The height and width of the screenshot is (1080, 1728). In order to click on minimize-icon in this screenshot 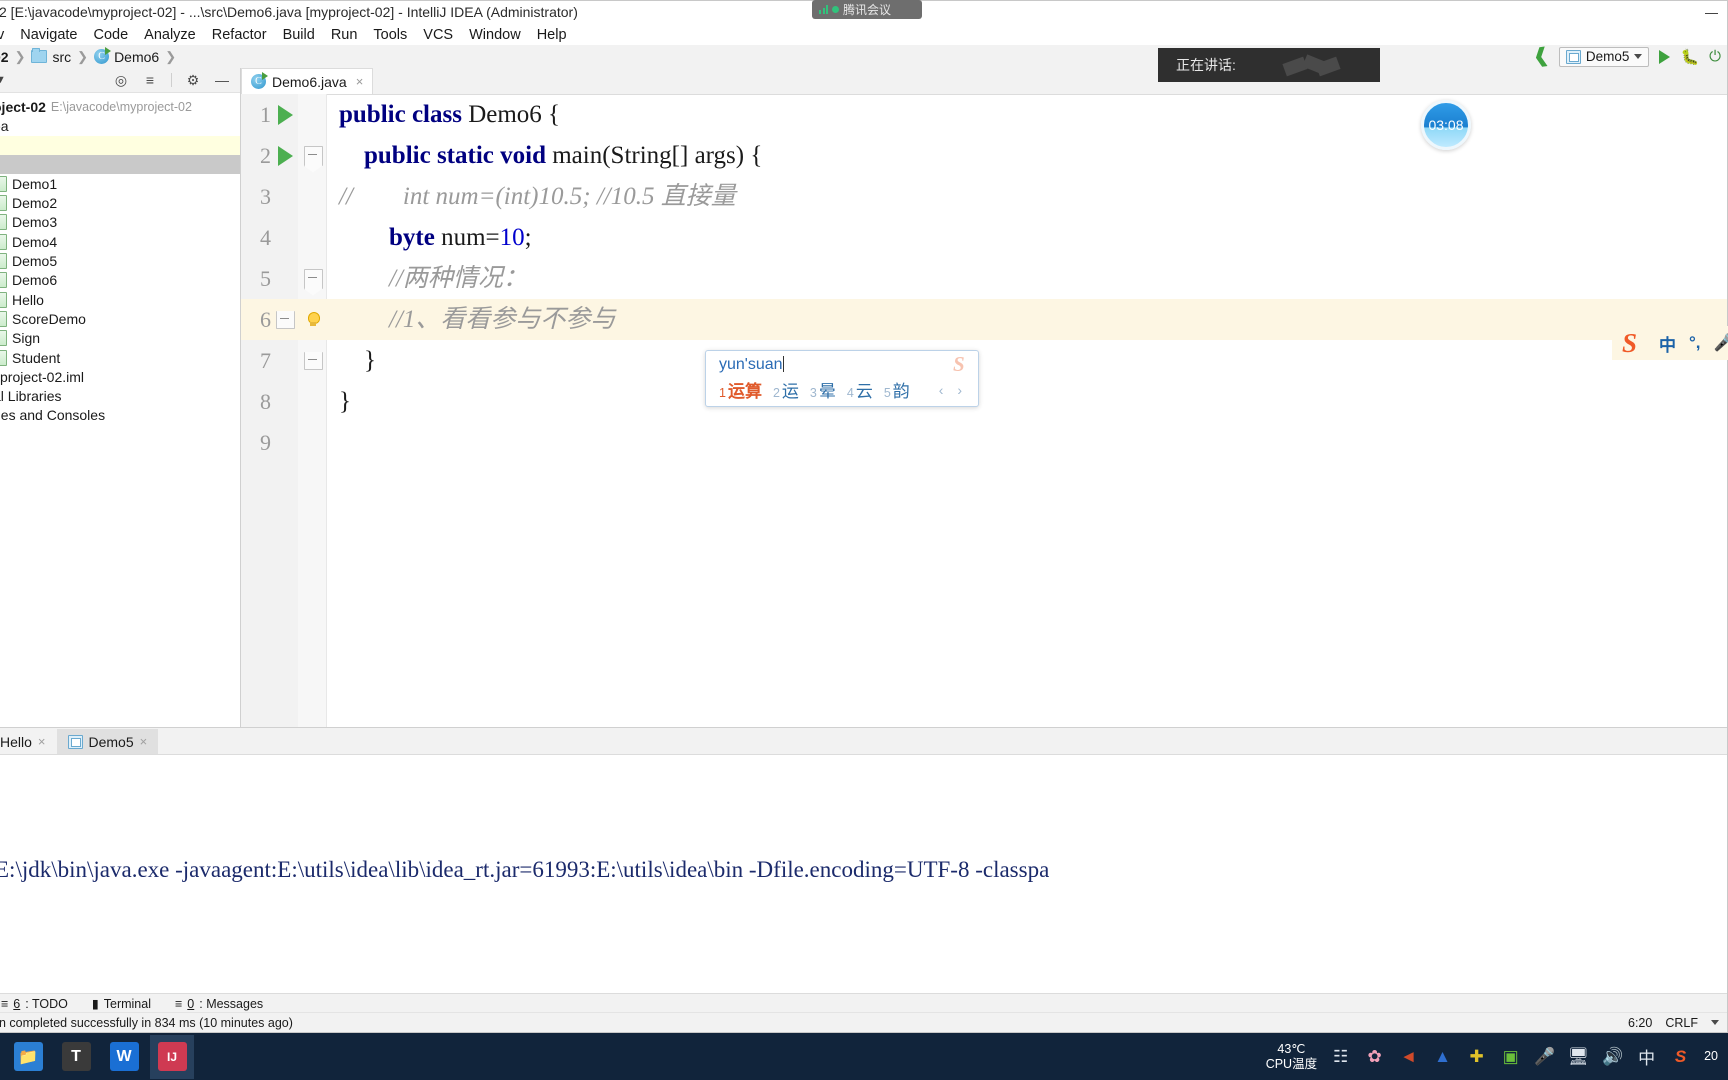, I will do `click(1712, 13)`.